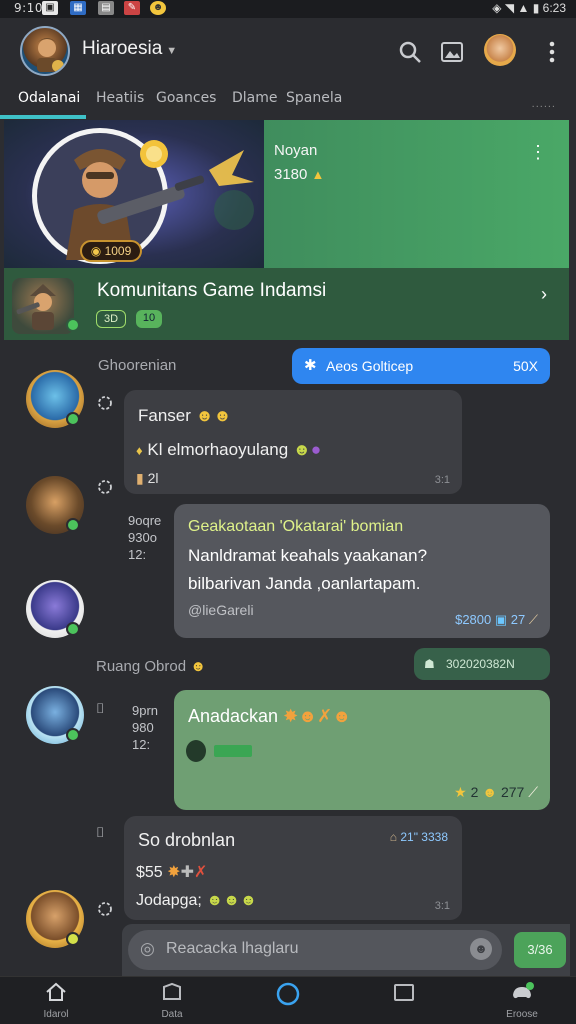 This screenshot has width=576, height=1024. I want to click on ball-icon: ●, so click(316, 449).